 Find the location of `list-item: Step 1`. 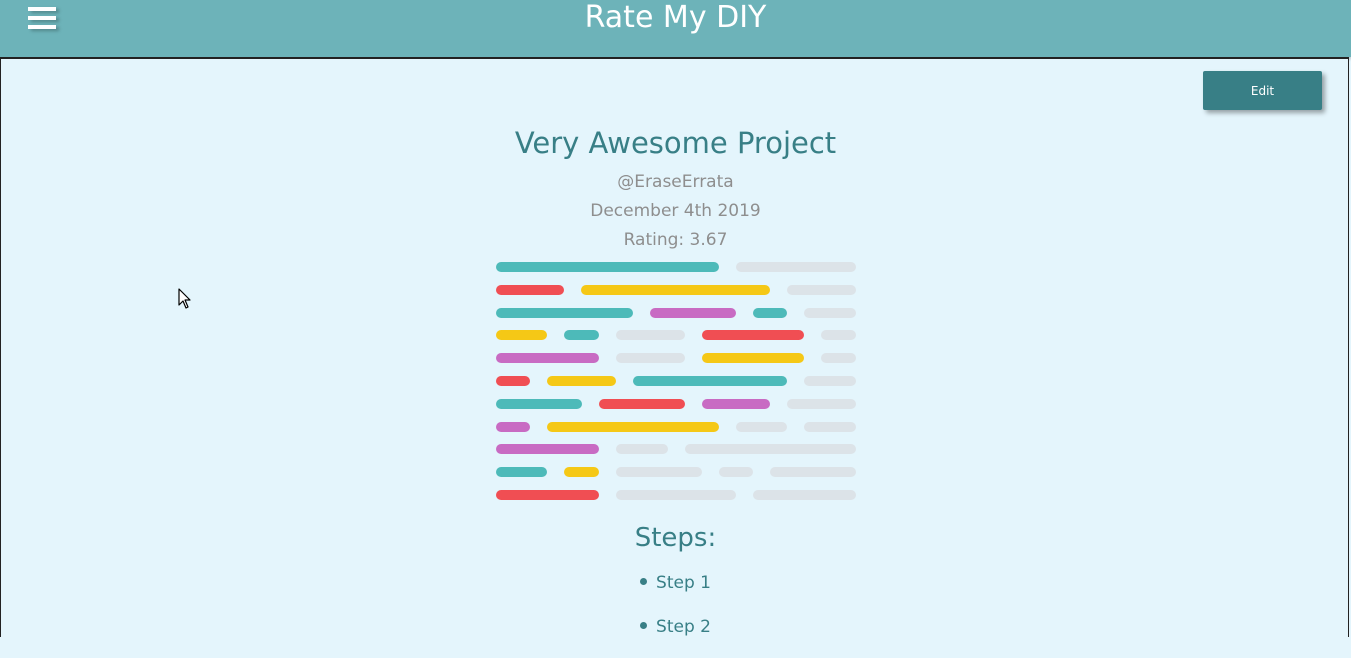

list-item: Step 1 is located at coordinates (675, 583).